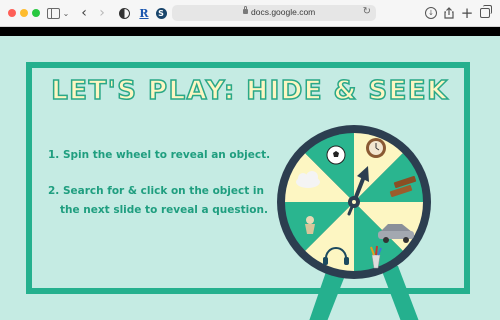 This screenshot has width=500, height=320. I want to click on share-icon, so click(449, 13).